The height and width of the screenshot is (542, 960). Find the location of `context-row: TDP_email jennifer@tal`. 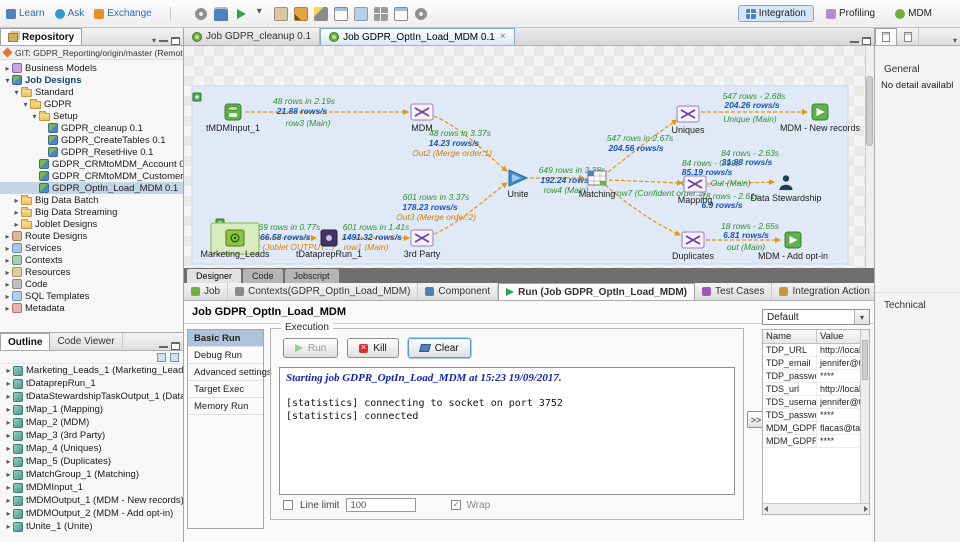

context-row: TDP_email jennifer@tal is located at coordinates (816, 363).